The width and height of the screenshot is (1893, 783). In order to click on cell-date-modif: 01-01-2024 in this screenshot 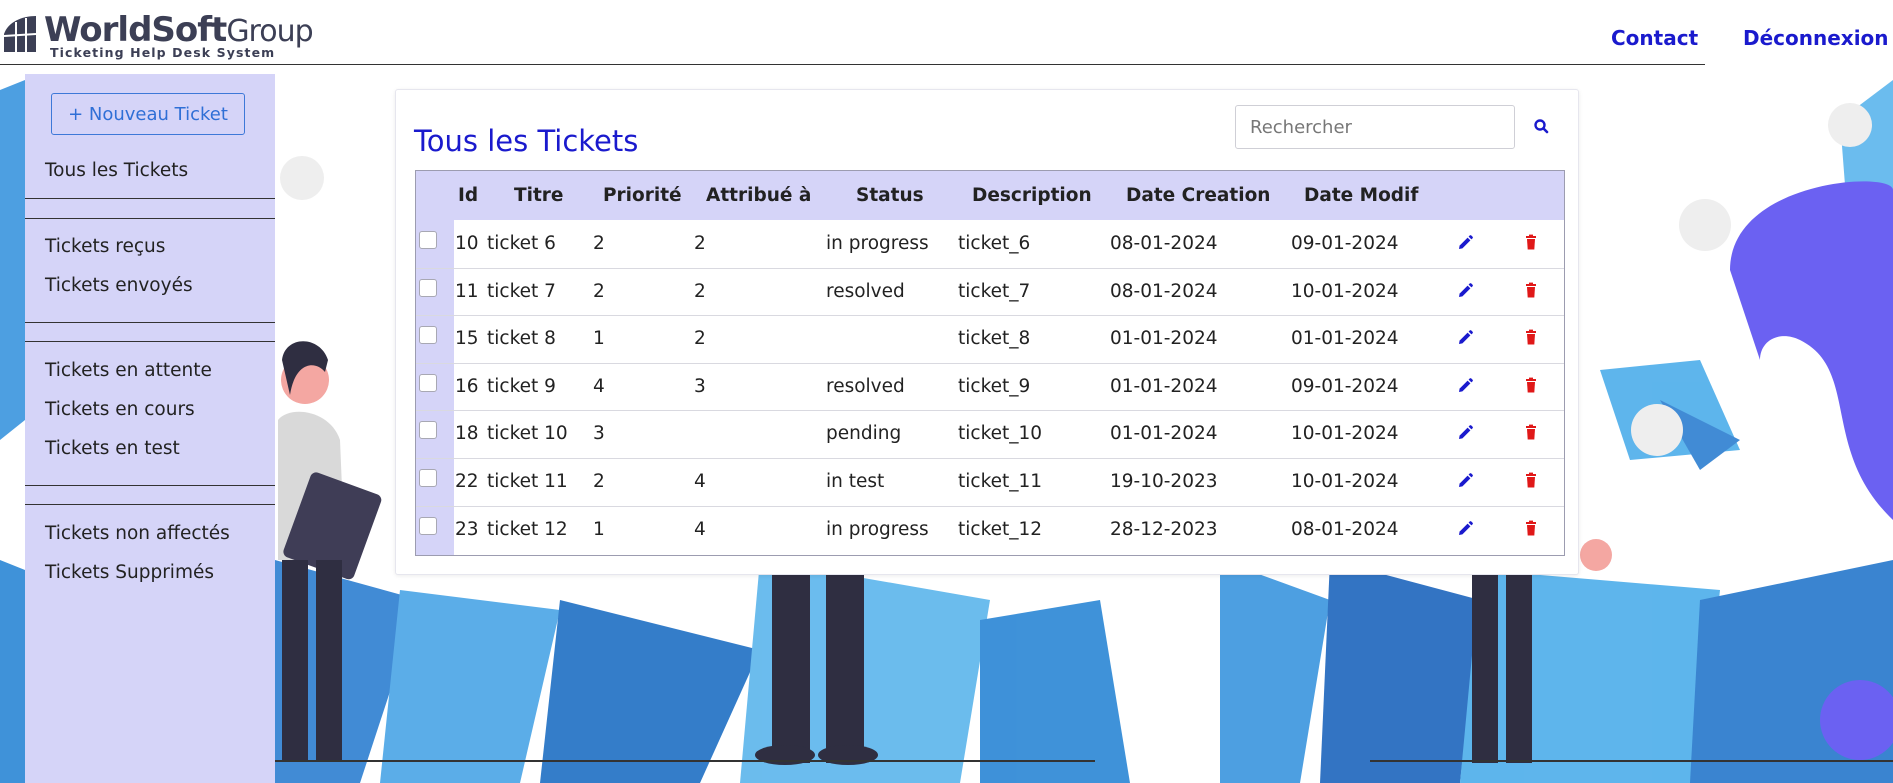, I will do `click(1345, 339)`.